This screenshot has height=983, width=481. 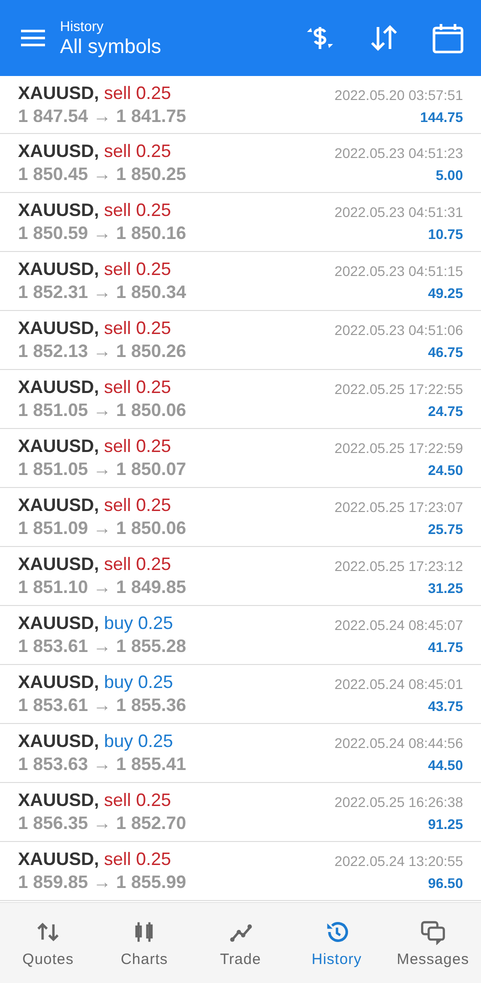 What do you see at coordinates (449, 175) in the screenshot?
I see `deal-profit: 5.00` at bounding box center [449, 175].